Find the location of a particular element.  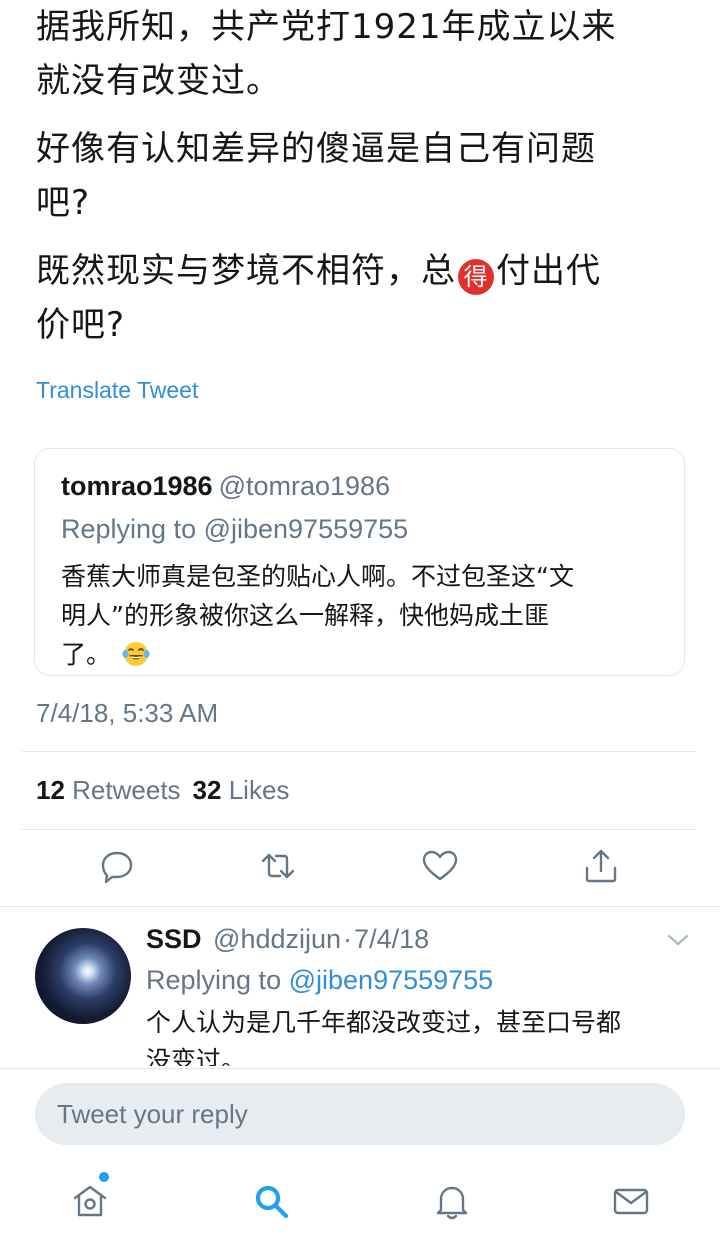

quoted-line: 了。 is located at coordinates (359, 654).